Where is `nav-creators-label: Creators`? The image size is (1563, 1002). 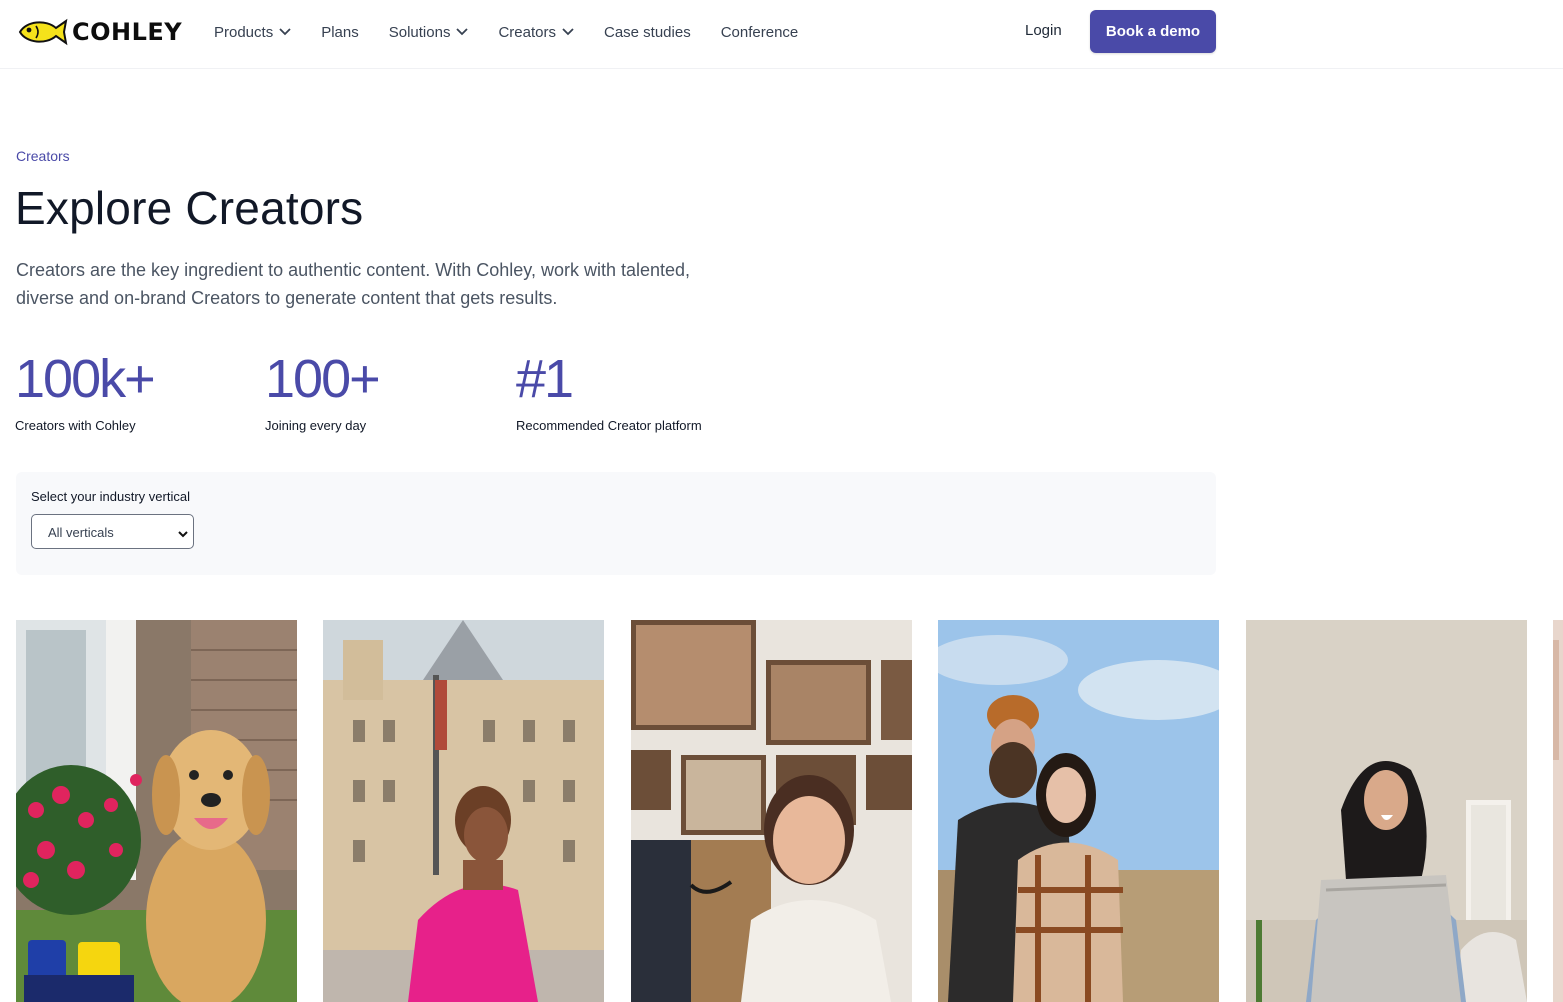 nav-creators-label: Creators is located at coordinates (527, 32).